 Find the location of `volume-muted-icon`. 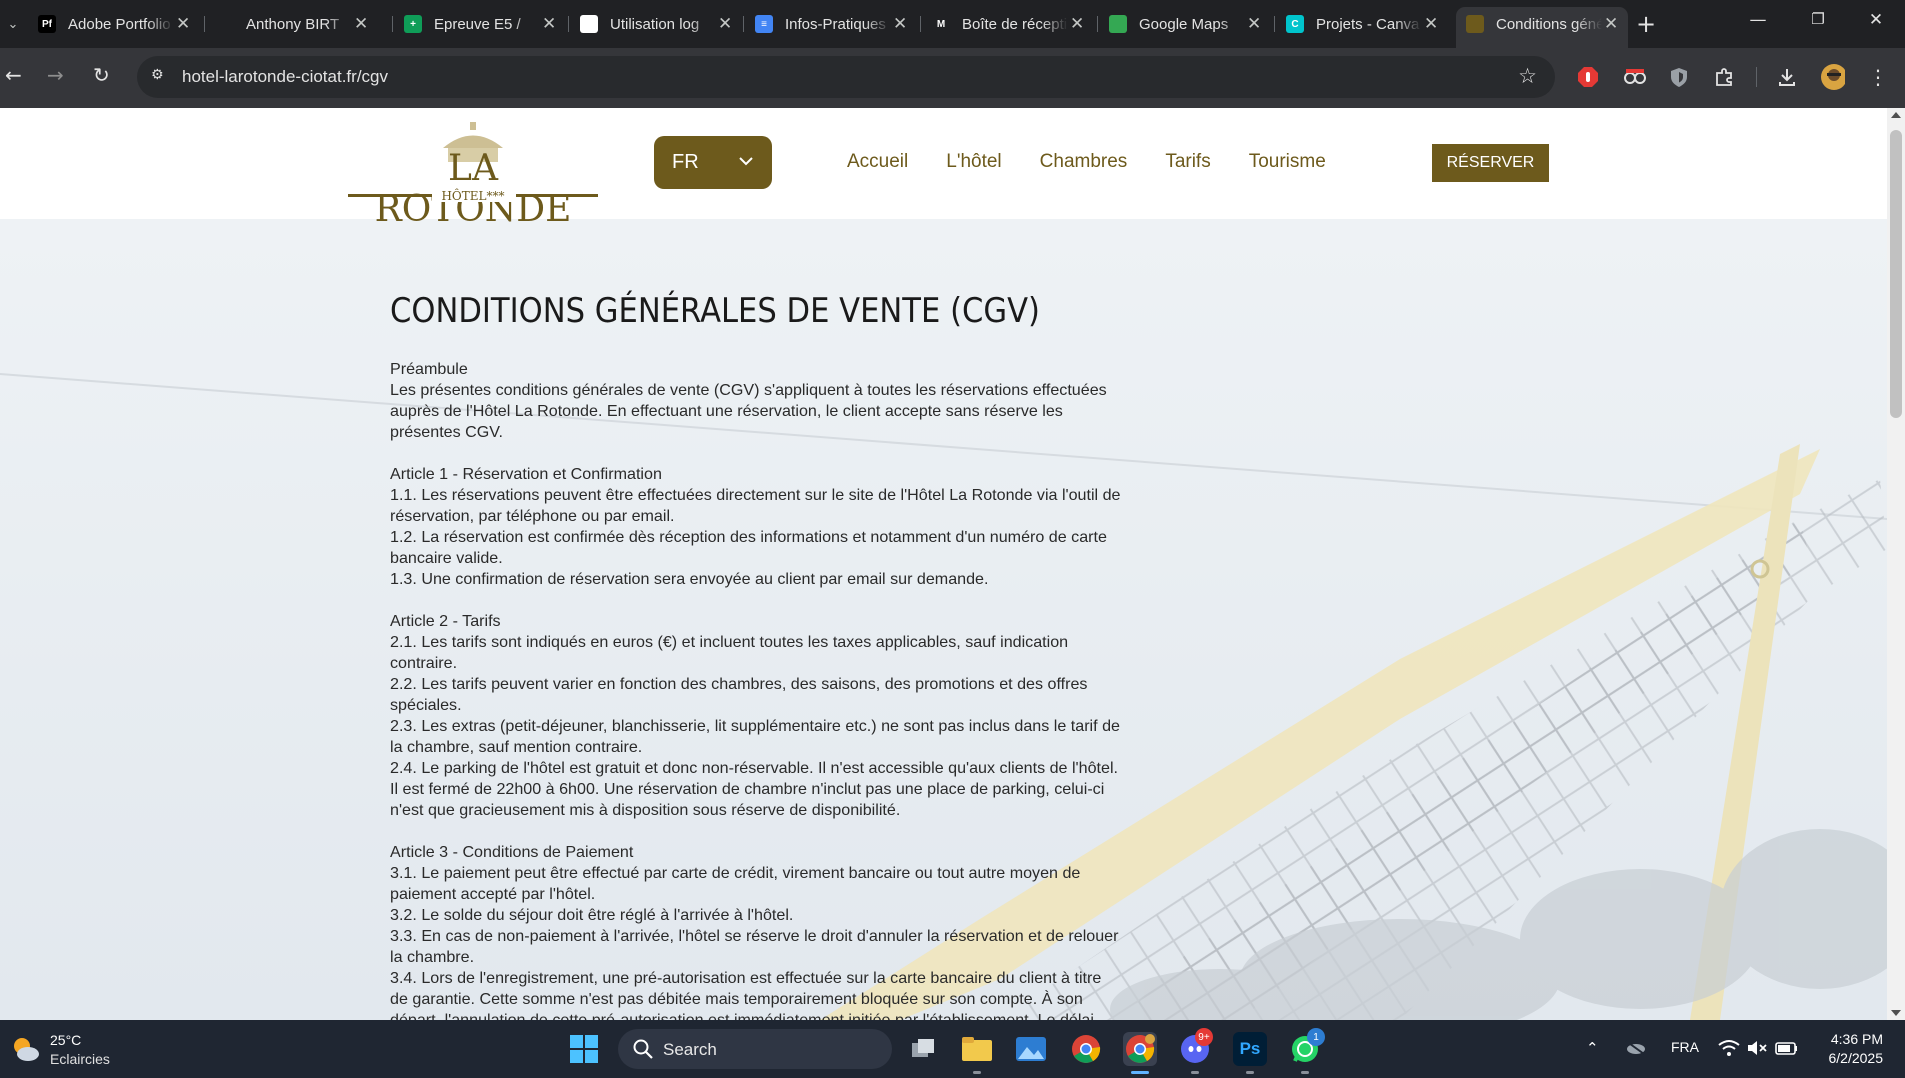

volume-muted-icon is located at coordinates (1757, 1050).